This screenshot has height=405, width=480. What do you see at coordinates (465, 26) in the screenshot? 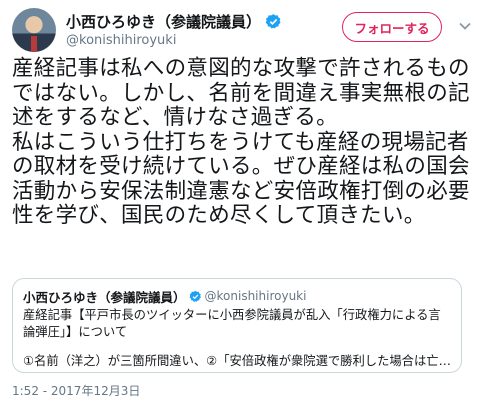
I see `chevron-down-icon` at bounding box center [465, 26].